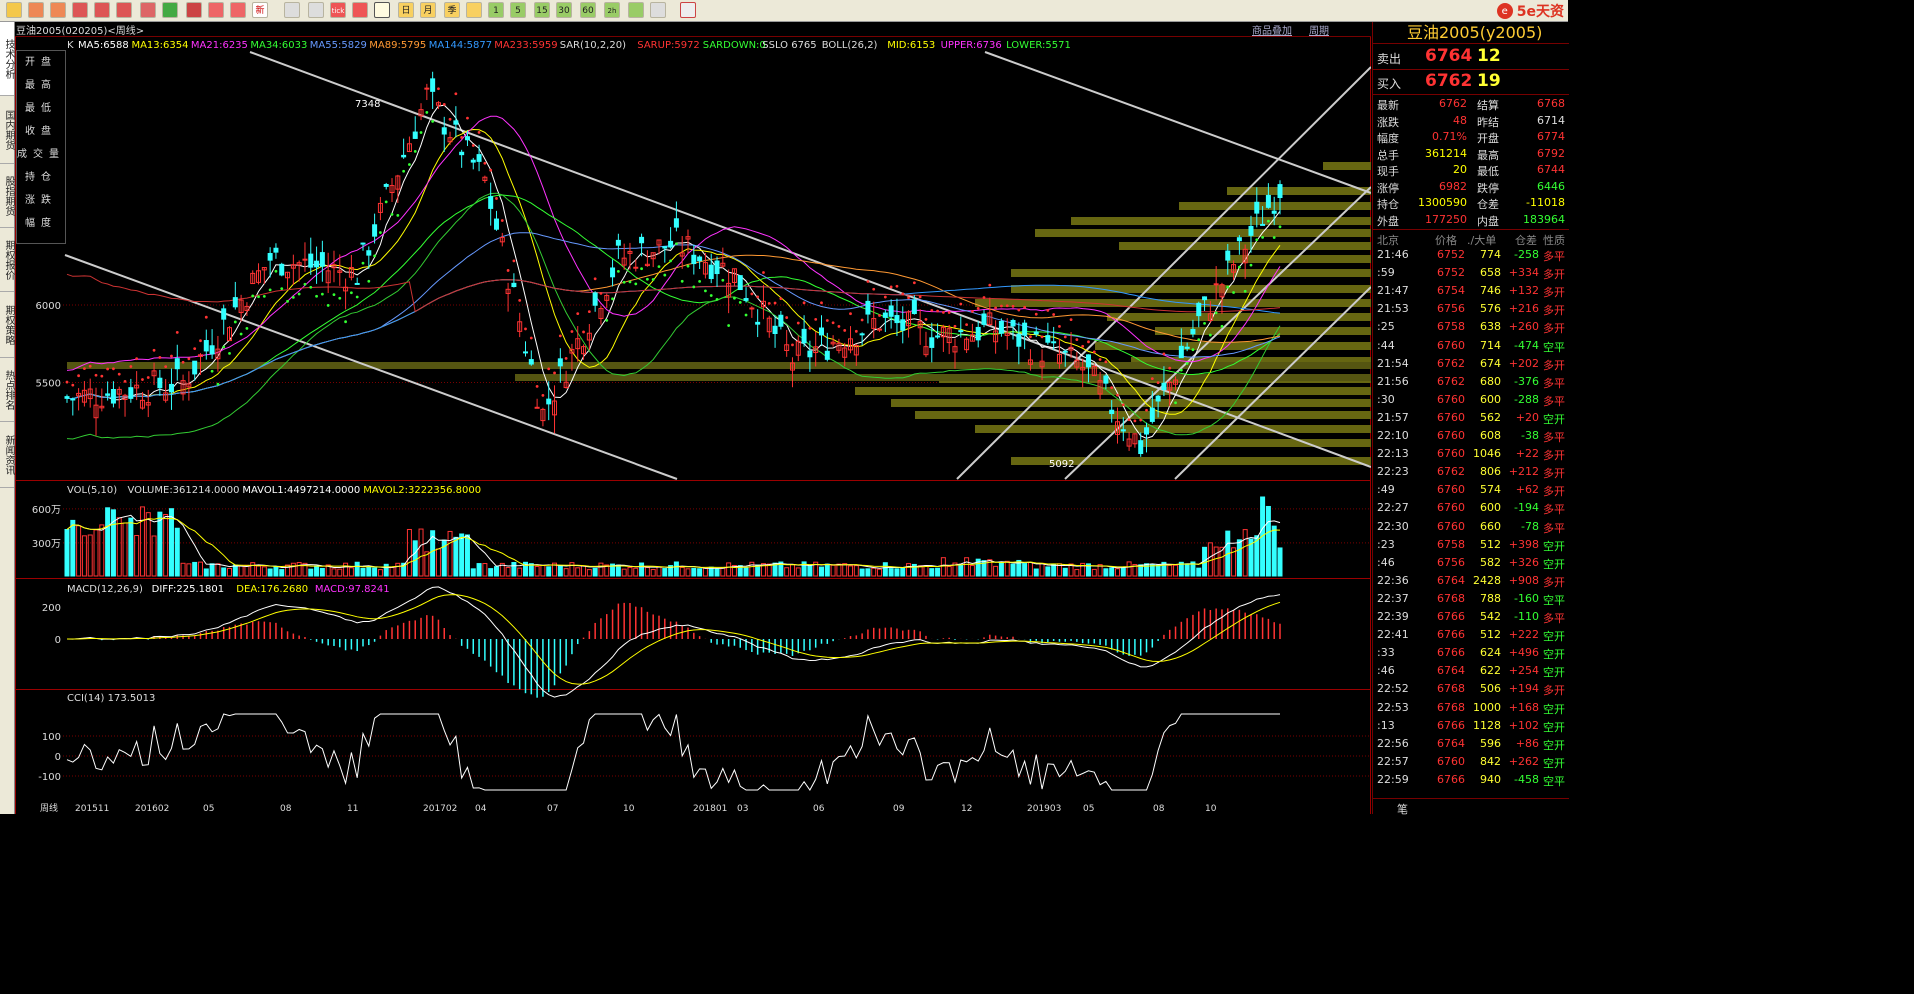 The height and width of the screenshot is (994, 1914). I want to click on tab-domestic-futures: 国内期货, so click(7, 130).